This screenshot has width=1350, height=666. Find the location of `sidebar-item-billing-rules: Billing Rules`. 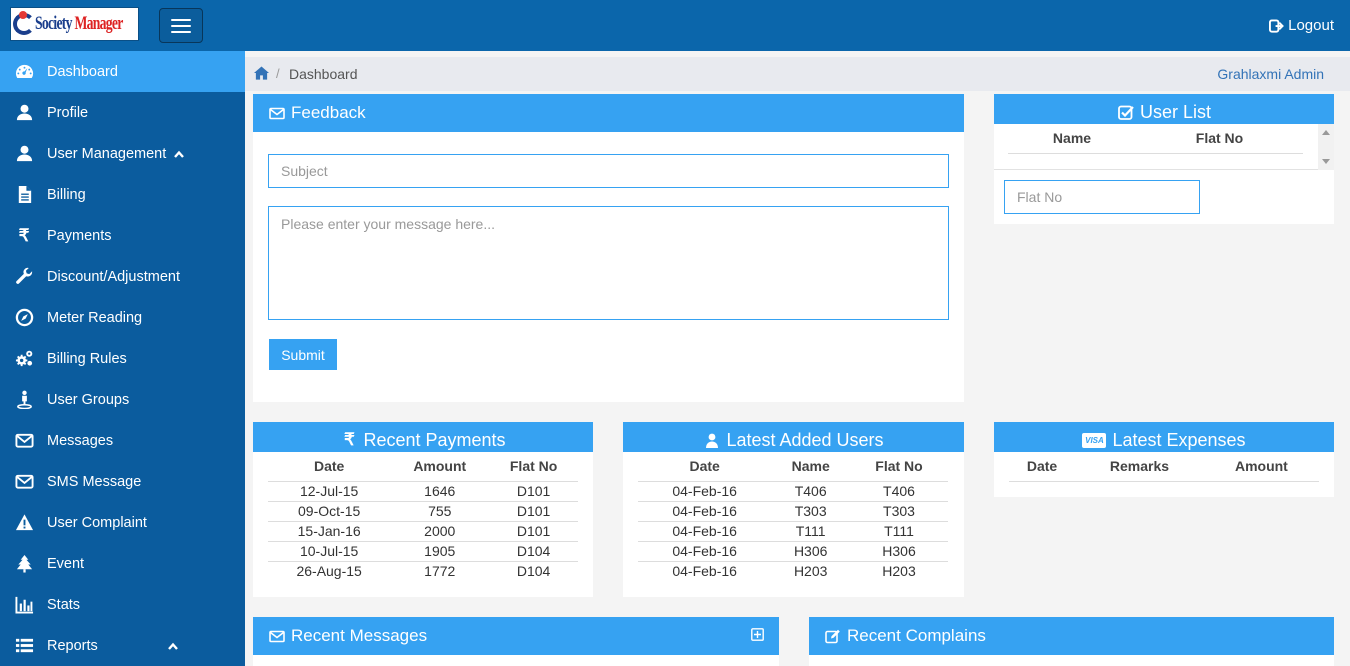

sidebar-item-billing-rules: Billing Rules is located at coordinates (122, 358).